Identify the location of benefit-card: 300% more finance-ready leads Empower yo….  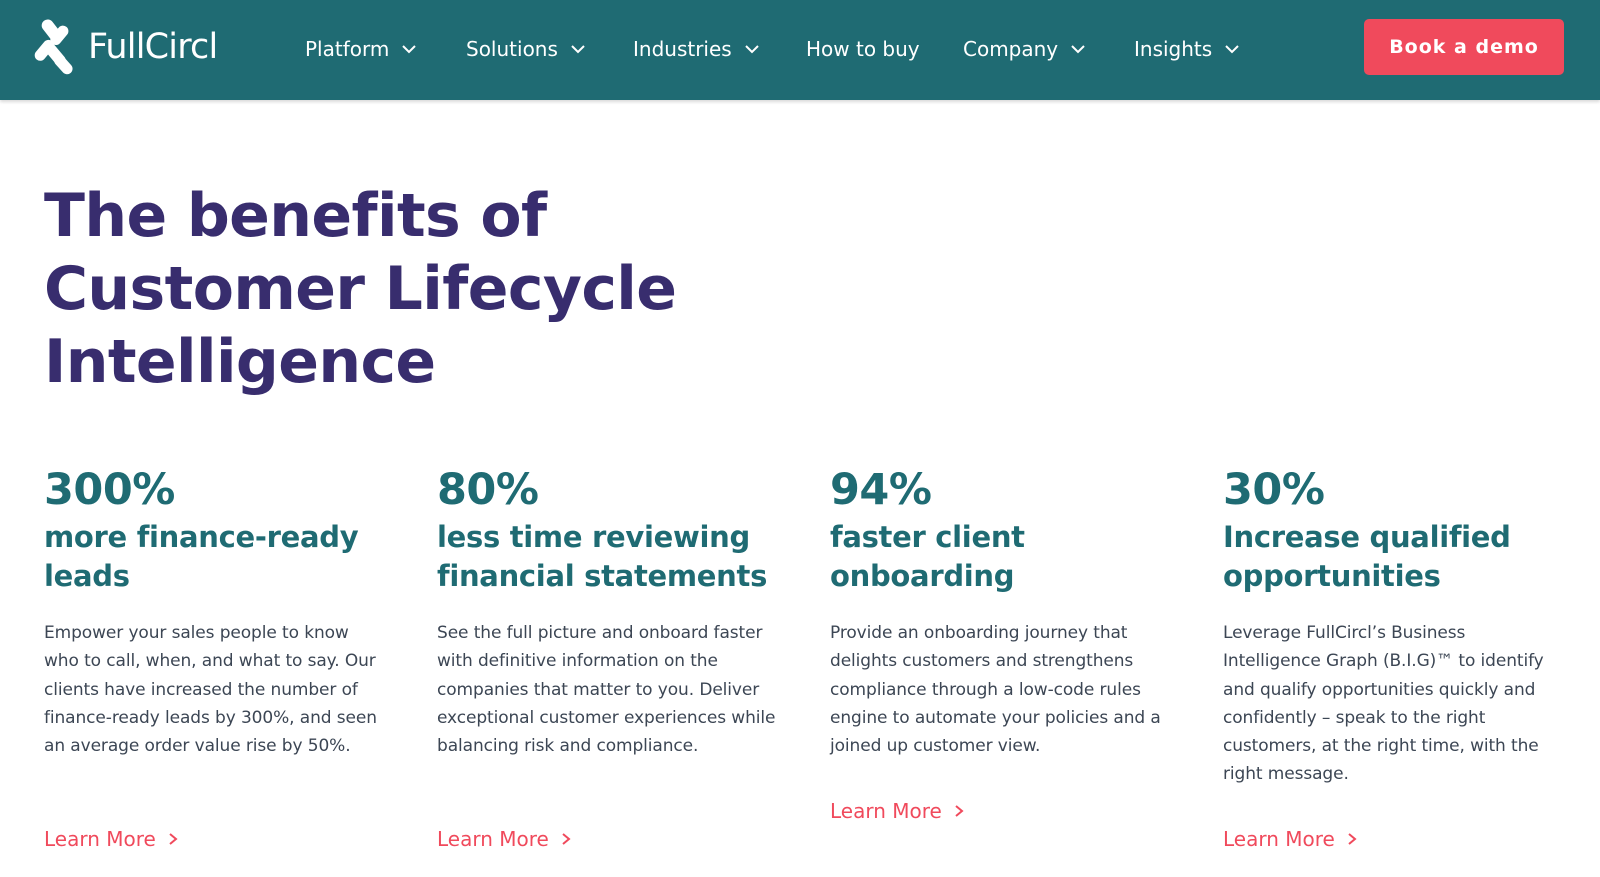
(214, 611).